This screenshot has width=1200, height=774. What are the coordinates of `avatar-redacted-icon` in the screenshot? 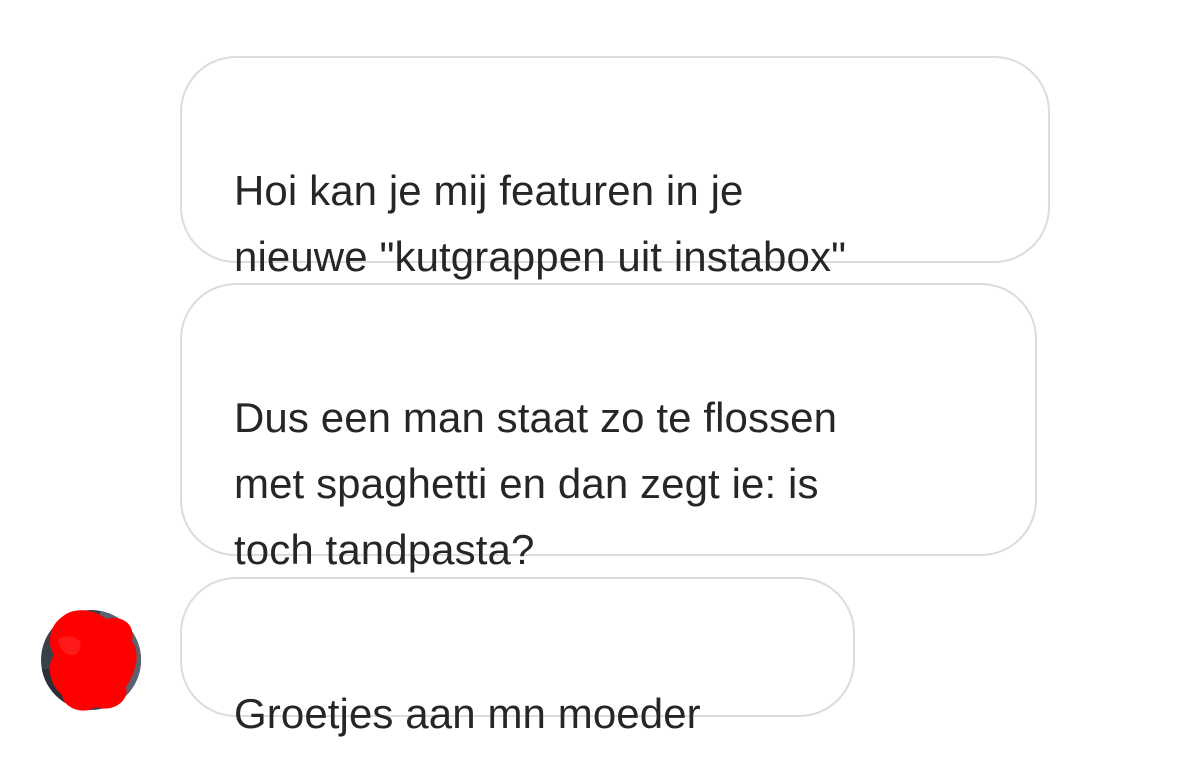 It's located at (91, 660).